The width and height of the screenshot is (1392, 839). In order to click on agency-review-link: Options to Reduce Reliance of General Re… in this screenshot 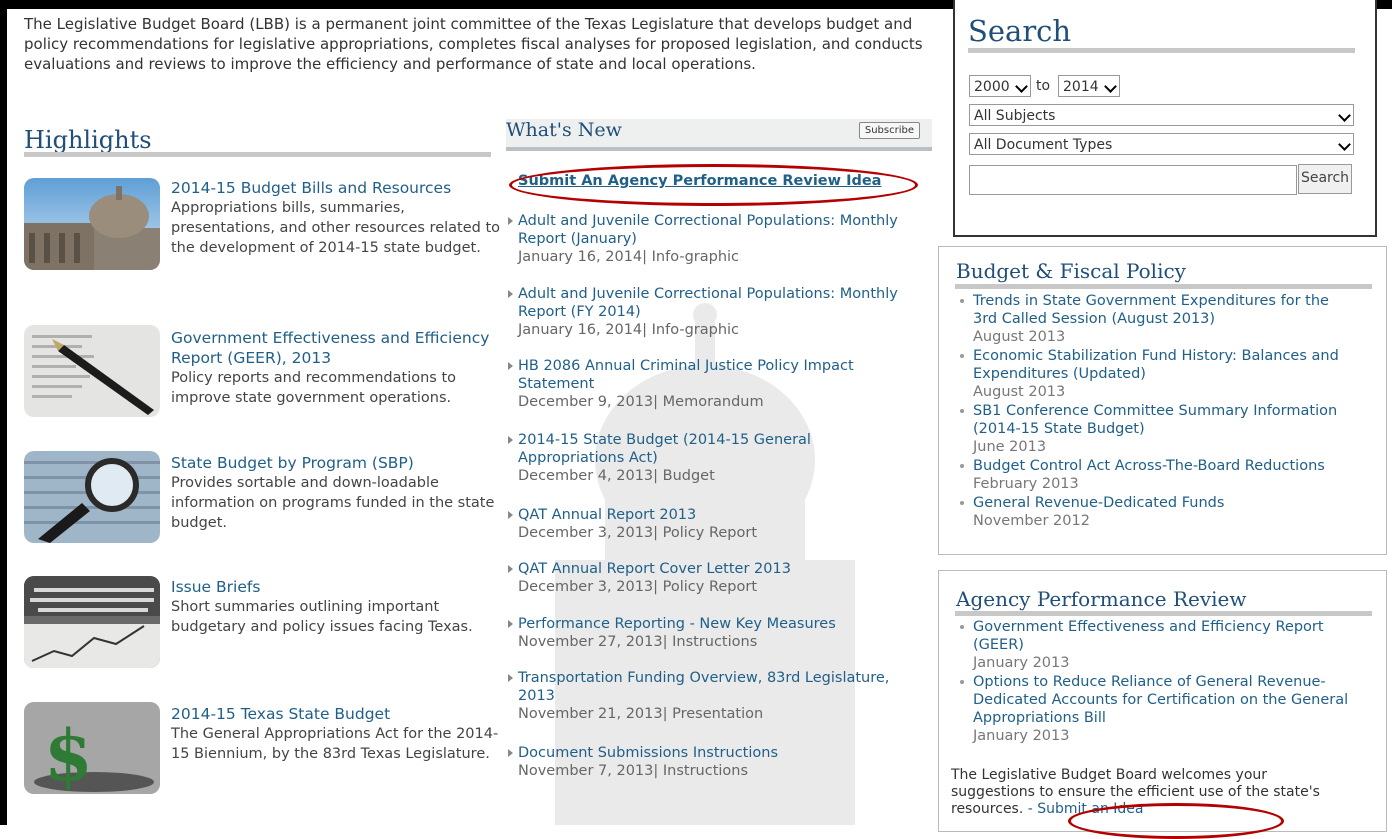, I will do `click(1164, 700)`.